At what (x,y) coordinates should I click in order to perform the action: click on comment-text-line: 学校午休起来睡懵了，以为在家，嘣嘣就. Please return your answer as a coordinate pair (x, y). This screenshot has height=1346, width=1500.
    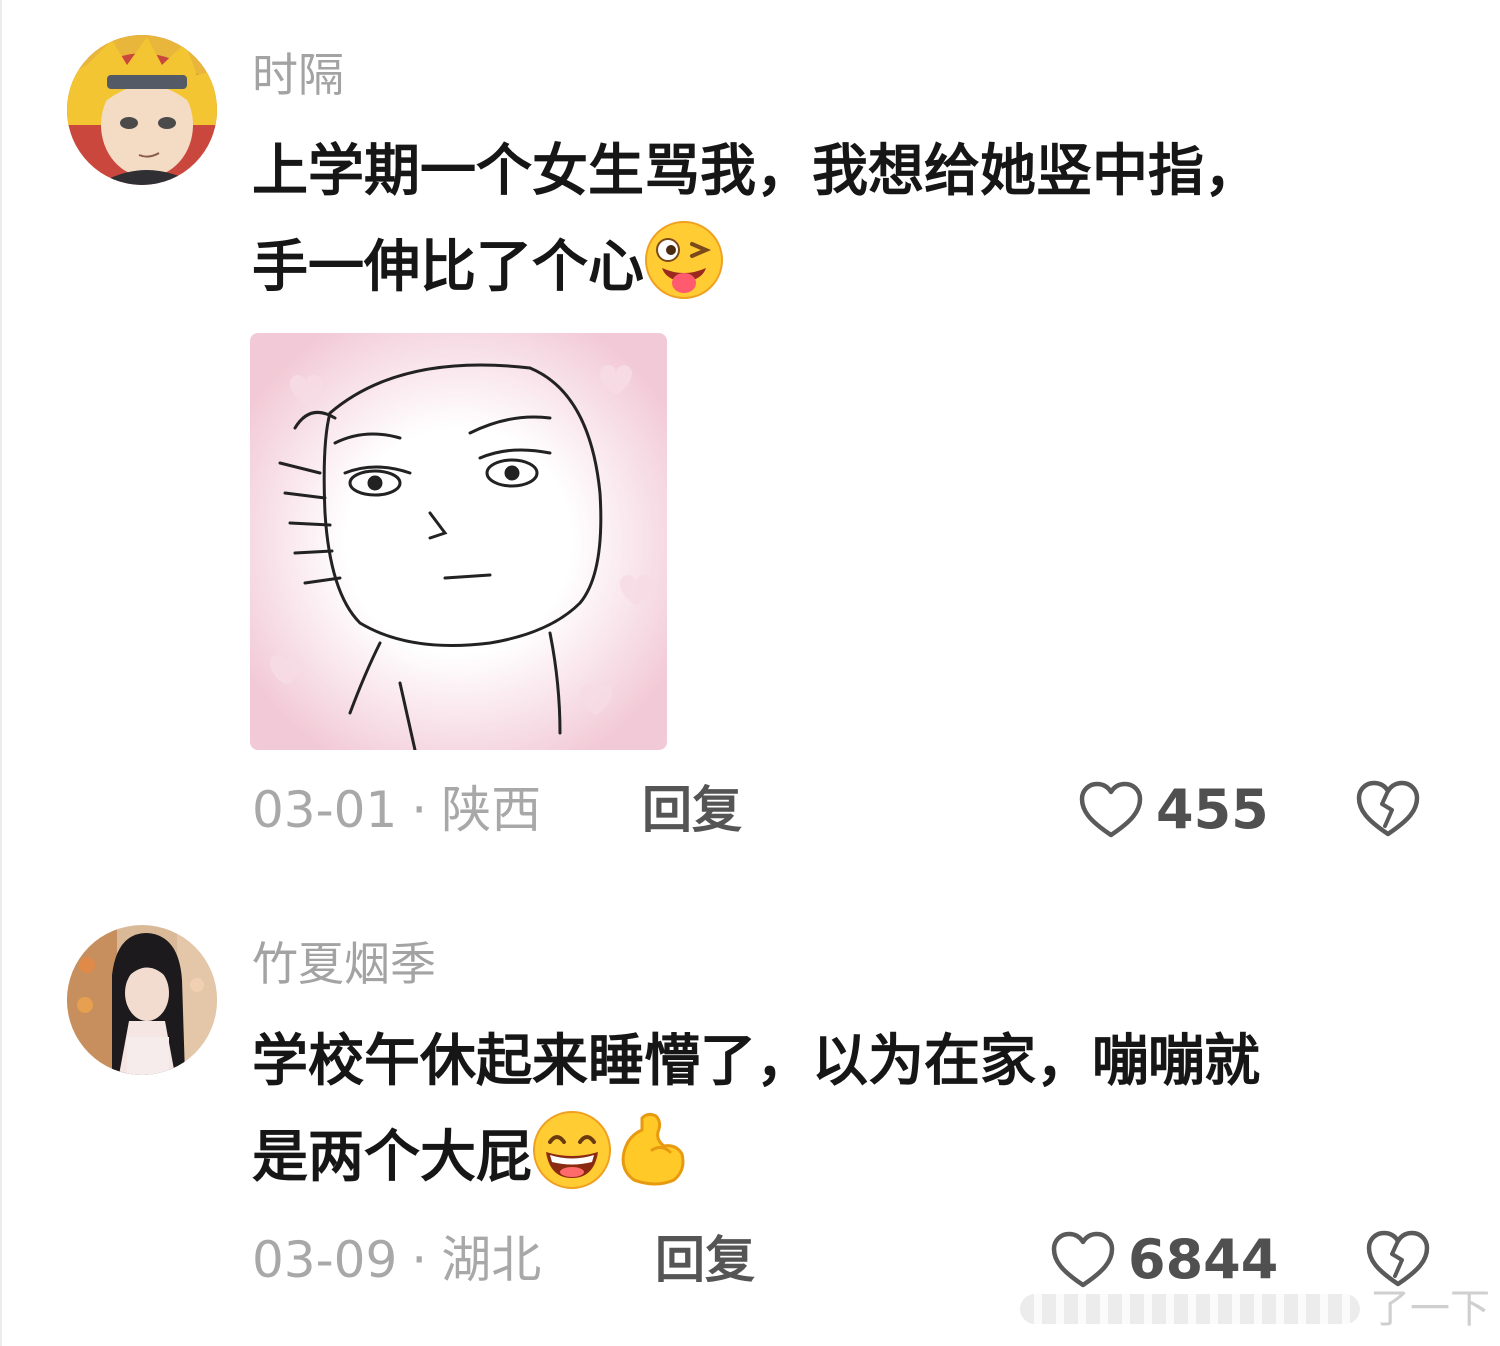
    Looking at the image, I should click on (756, 1061).